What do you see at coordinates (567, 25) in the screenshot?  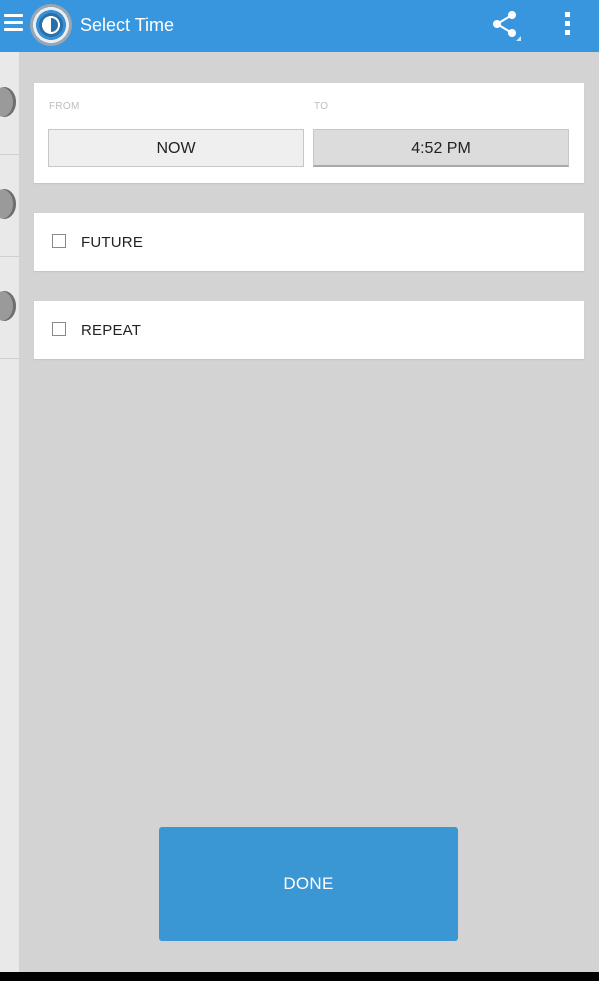 I see `overflow-menu-icon` at bounding box center [567, 25].